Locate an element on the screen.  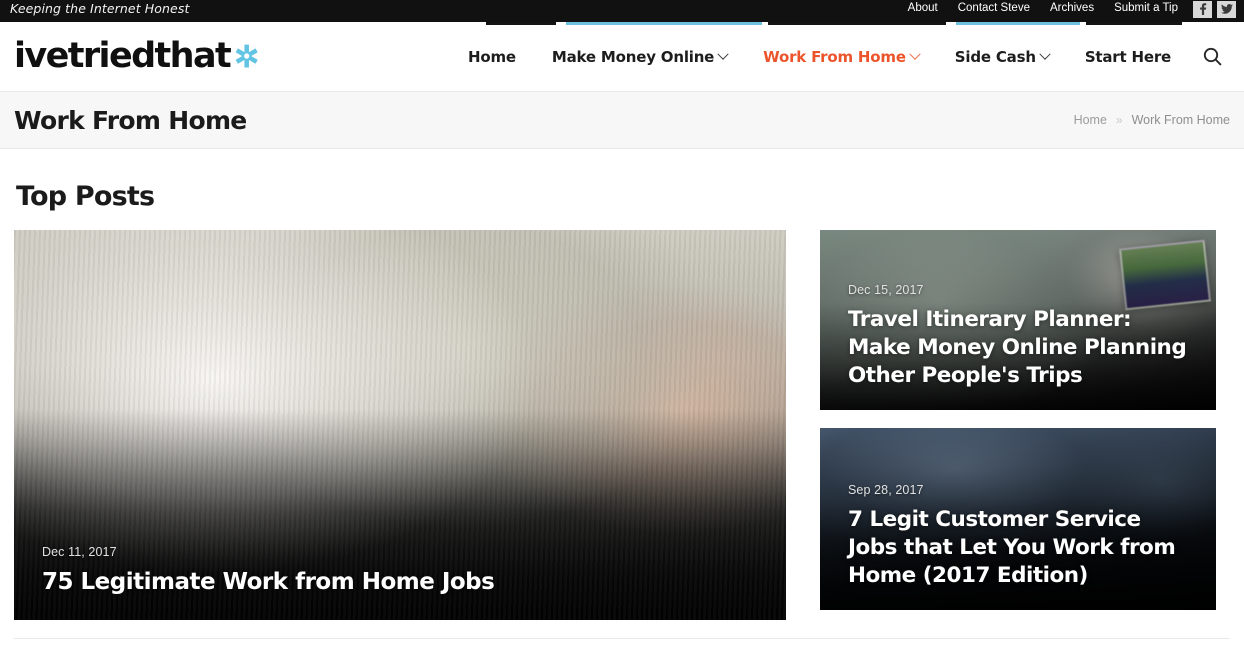
twitter-icon is located at coordinates (1226, 9).